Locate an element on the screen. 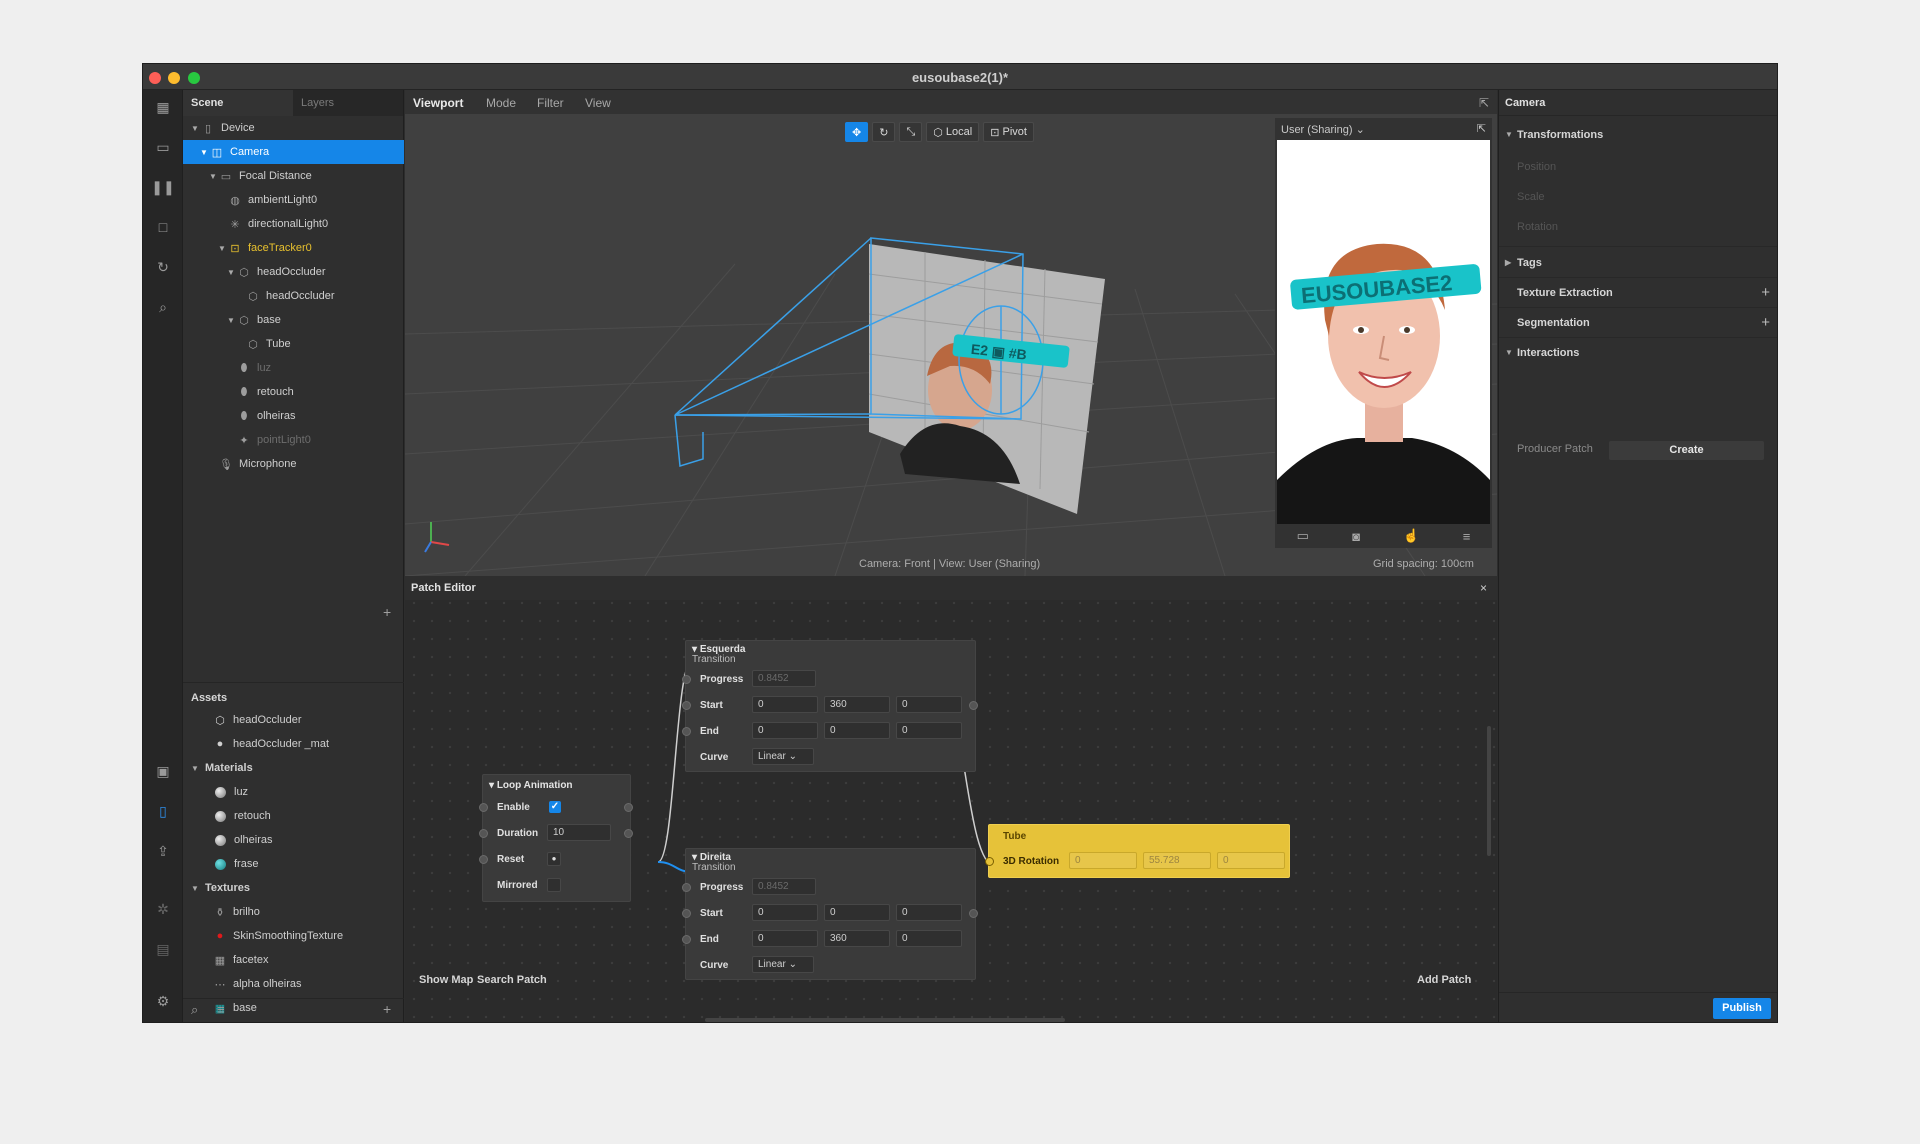  asset-item: ⬡ headOccluder is located at coordinates (293, 720).